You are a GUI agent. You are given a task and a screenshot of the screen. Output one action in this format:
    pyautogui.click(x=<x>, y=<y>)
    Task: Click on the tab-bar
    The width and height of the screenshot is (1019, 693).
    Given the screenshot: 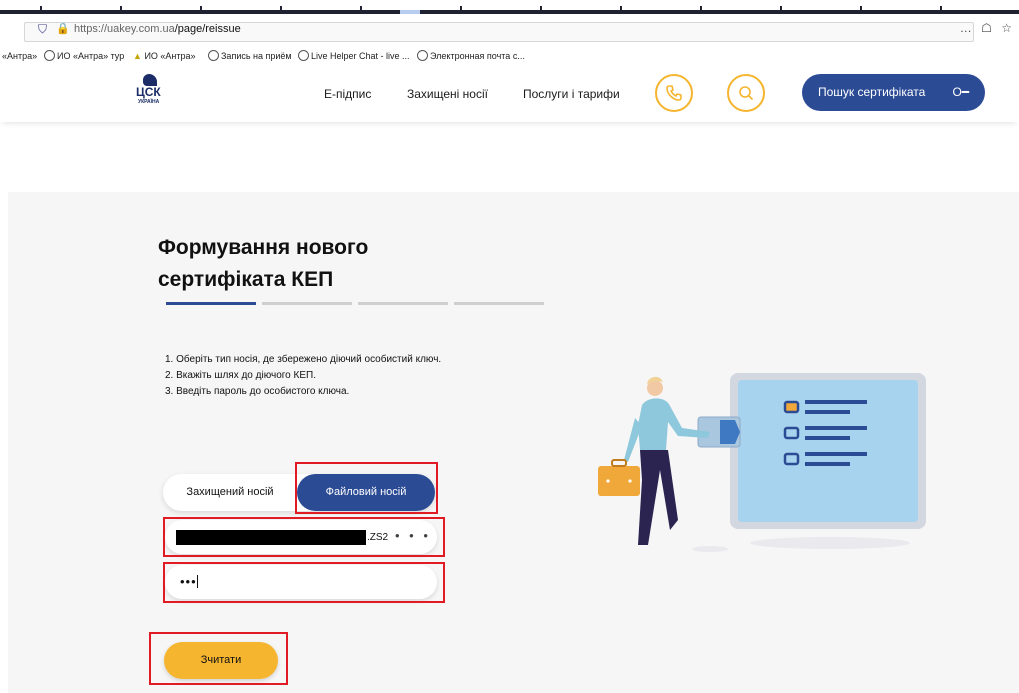 What is the action you would take?
    pyautogui.click(x=509, y=12)
    